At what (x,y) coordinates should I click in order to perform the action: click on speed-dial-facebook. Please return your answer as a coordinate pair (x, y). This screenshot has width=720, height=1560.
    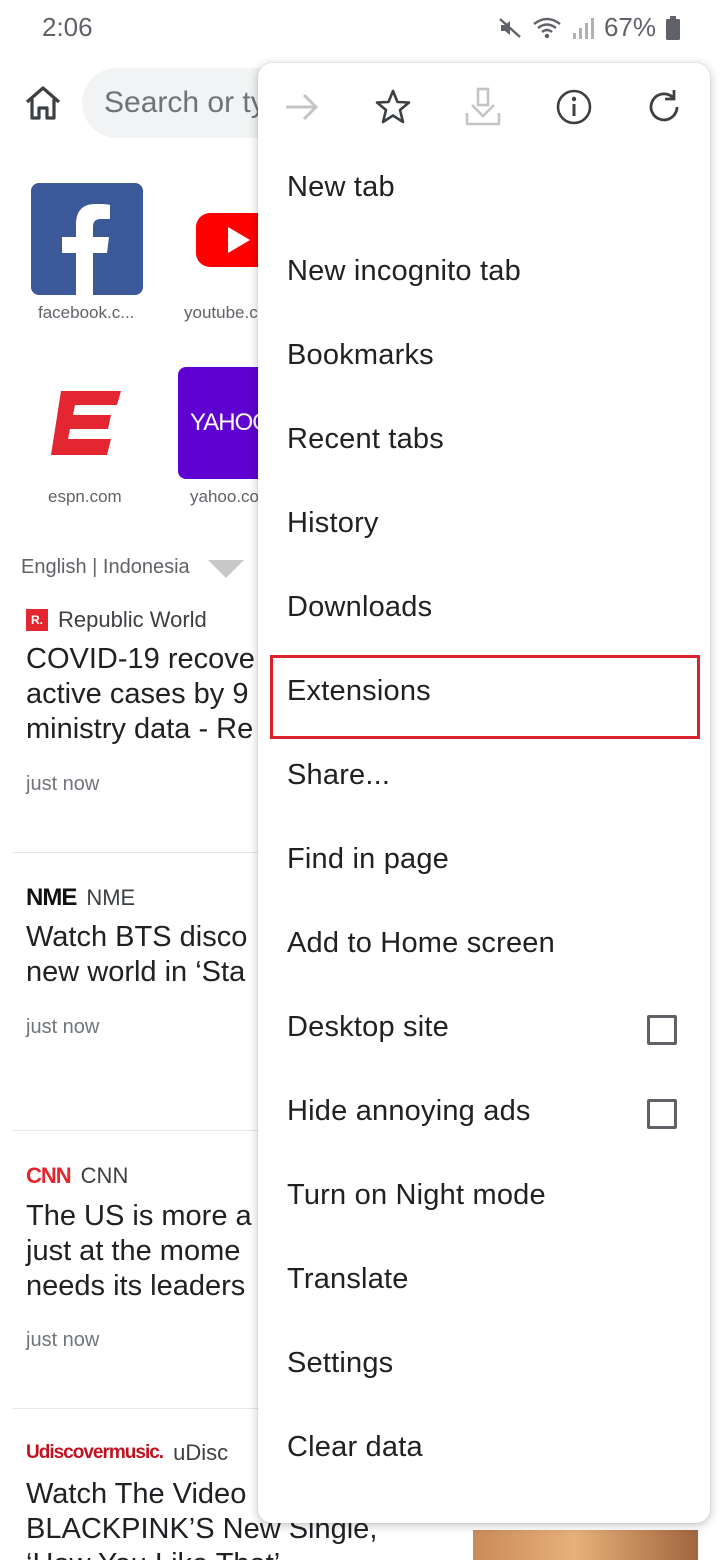
    Looking at the image, I should click on (87, 239).